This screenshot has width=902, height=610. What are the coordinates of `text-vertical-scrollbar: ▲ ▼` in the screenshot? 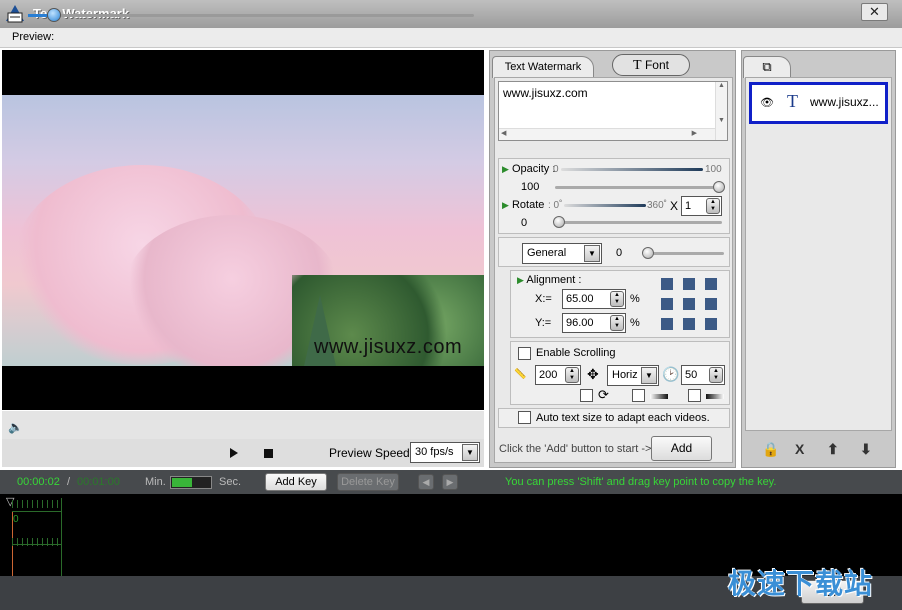 It's located at (721, 111).